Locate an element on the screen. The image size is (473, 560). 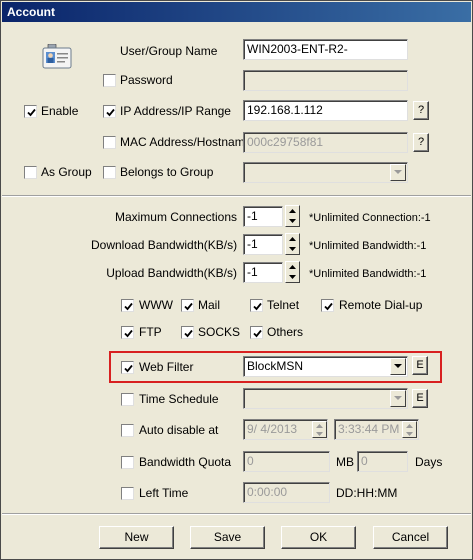
time-schedule-edit-button: E is located at coordinates (420, 398).